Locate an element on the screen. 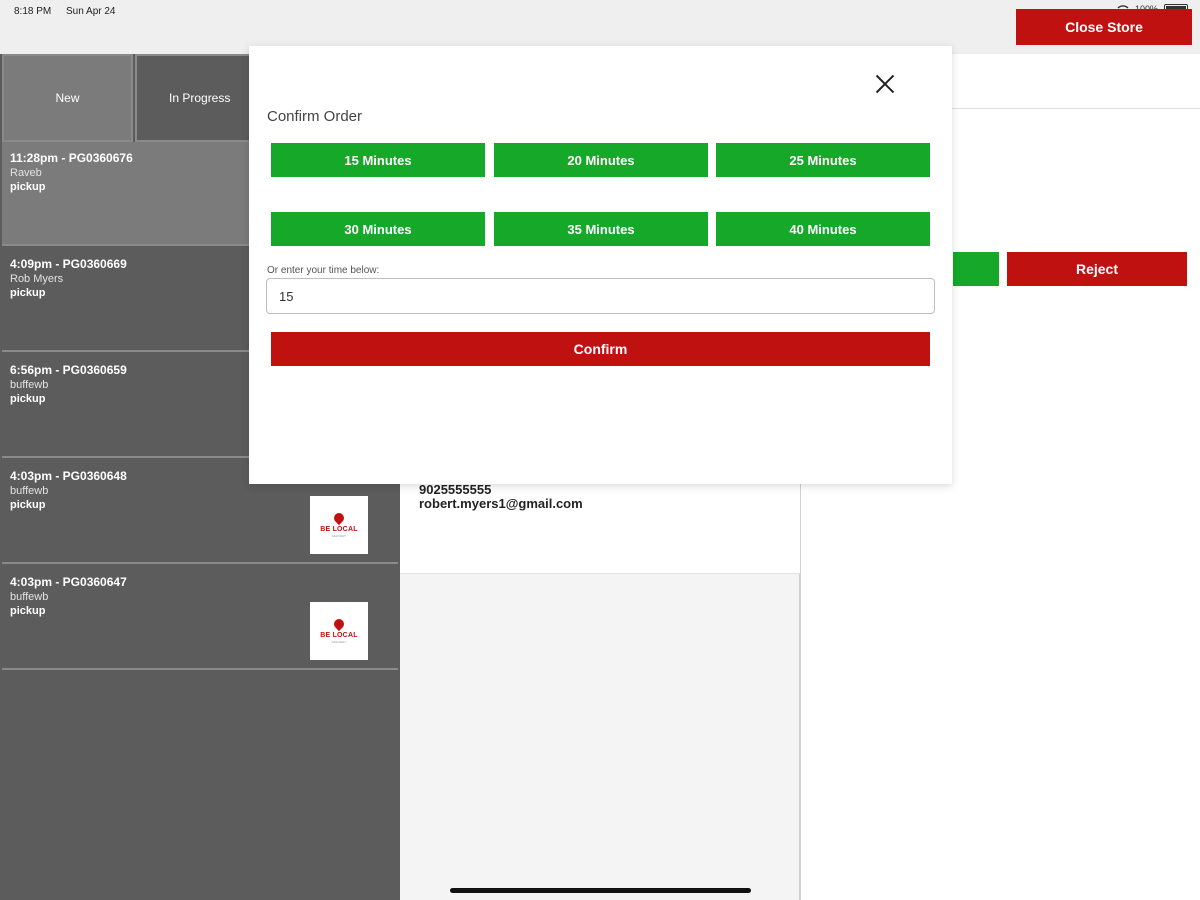  confirm-button: Confirm is located at coordinates (600, 349).